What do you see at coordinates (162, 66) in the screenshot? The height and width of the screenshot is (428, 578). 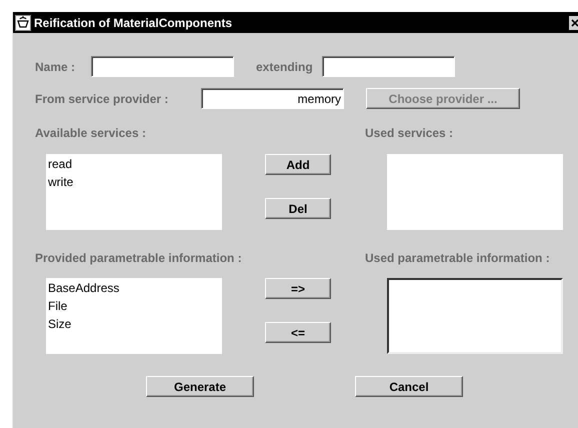 I see `name-field` at bounding box center [162, 66].